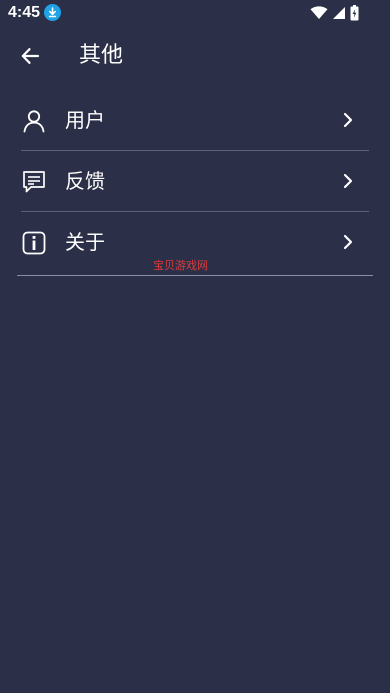 Image resolution: width=390 pixels, height=693 pixels. I want to click on back-button, so click(30, 56).